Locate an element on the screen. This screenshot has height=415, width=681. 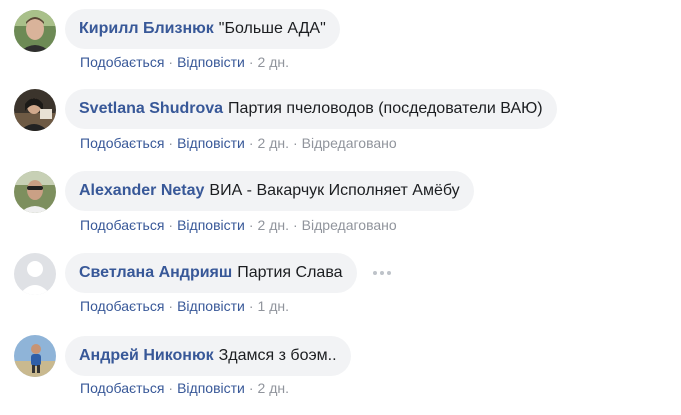
comment-text: Партия пчеловодов (посдедователи ВАЮ) is located at coordinates (385, 108).